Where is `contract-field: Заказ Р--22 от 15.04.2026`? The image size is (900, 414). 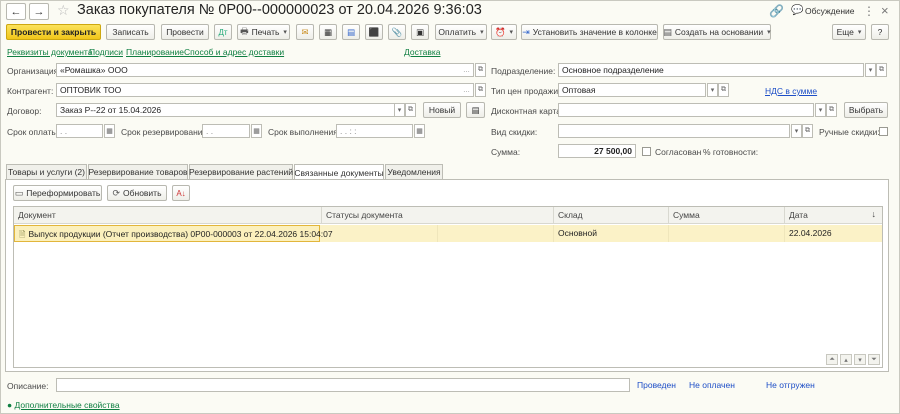 contract-field: Заказ Р--22 от 15.04.2026 is located at coordinates (230, 110).